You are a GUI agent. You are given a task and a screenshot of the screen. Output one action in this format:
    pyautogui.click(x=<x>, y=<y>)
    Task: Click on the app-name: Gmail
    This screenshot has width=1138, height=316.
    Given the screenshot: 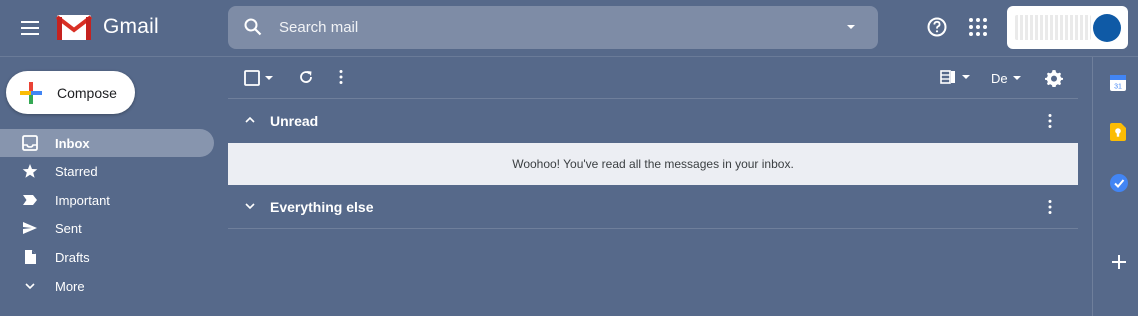 What is the action you would take?
    pyautogui.click(x=131, y=26)
    